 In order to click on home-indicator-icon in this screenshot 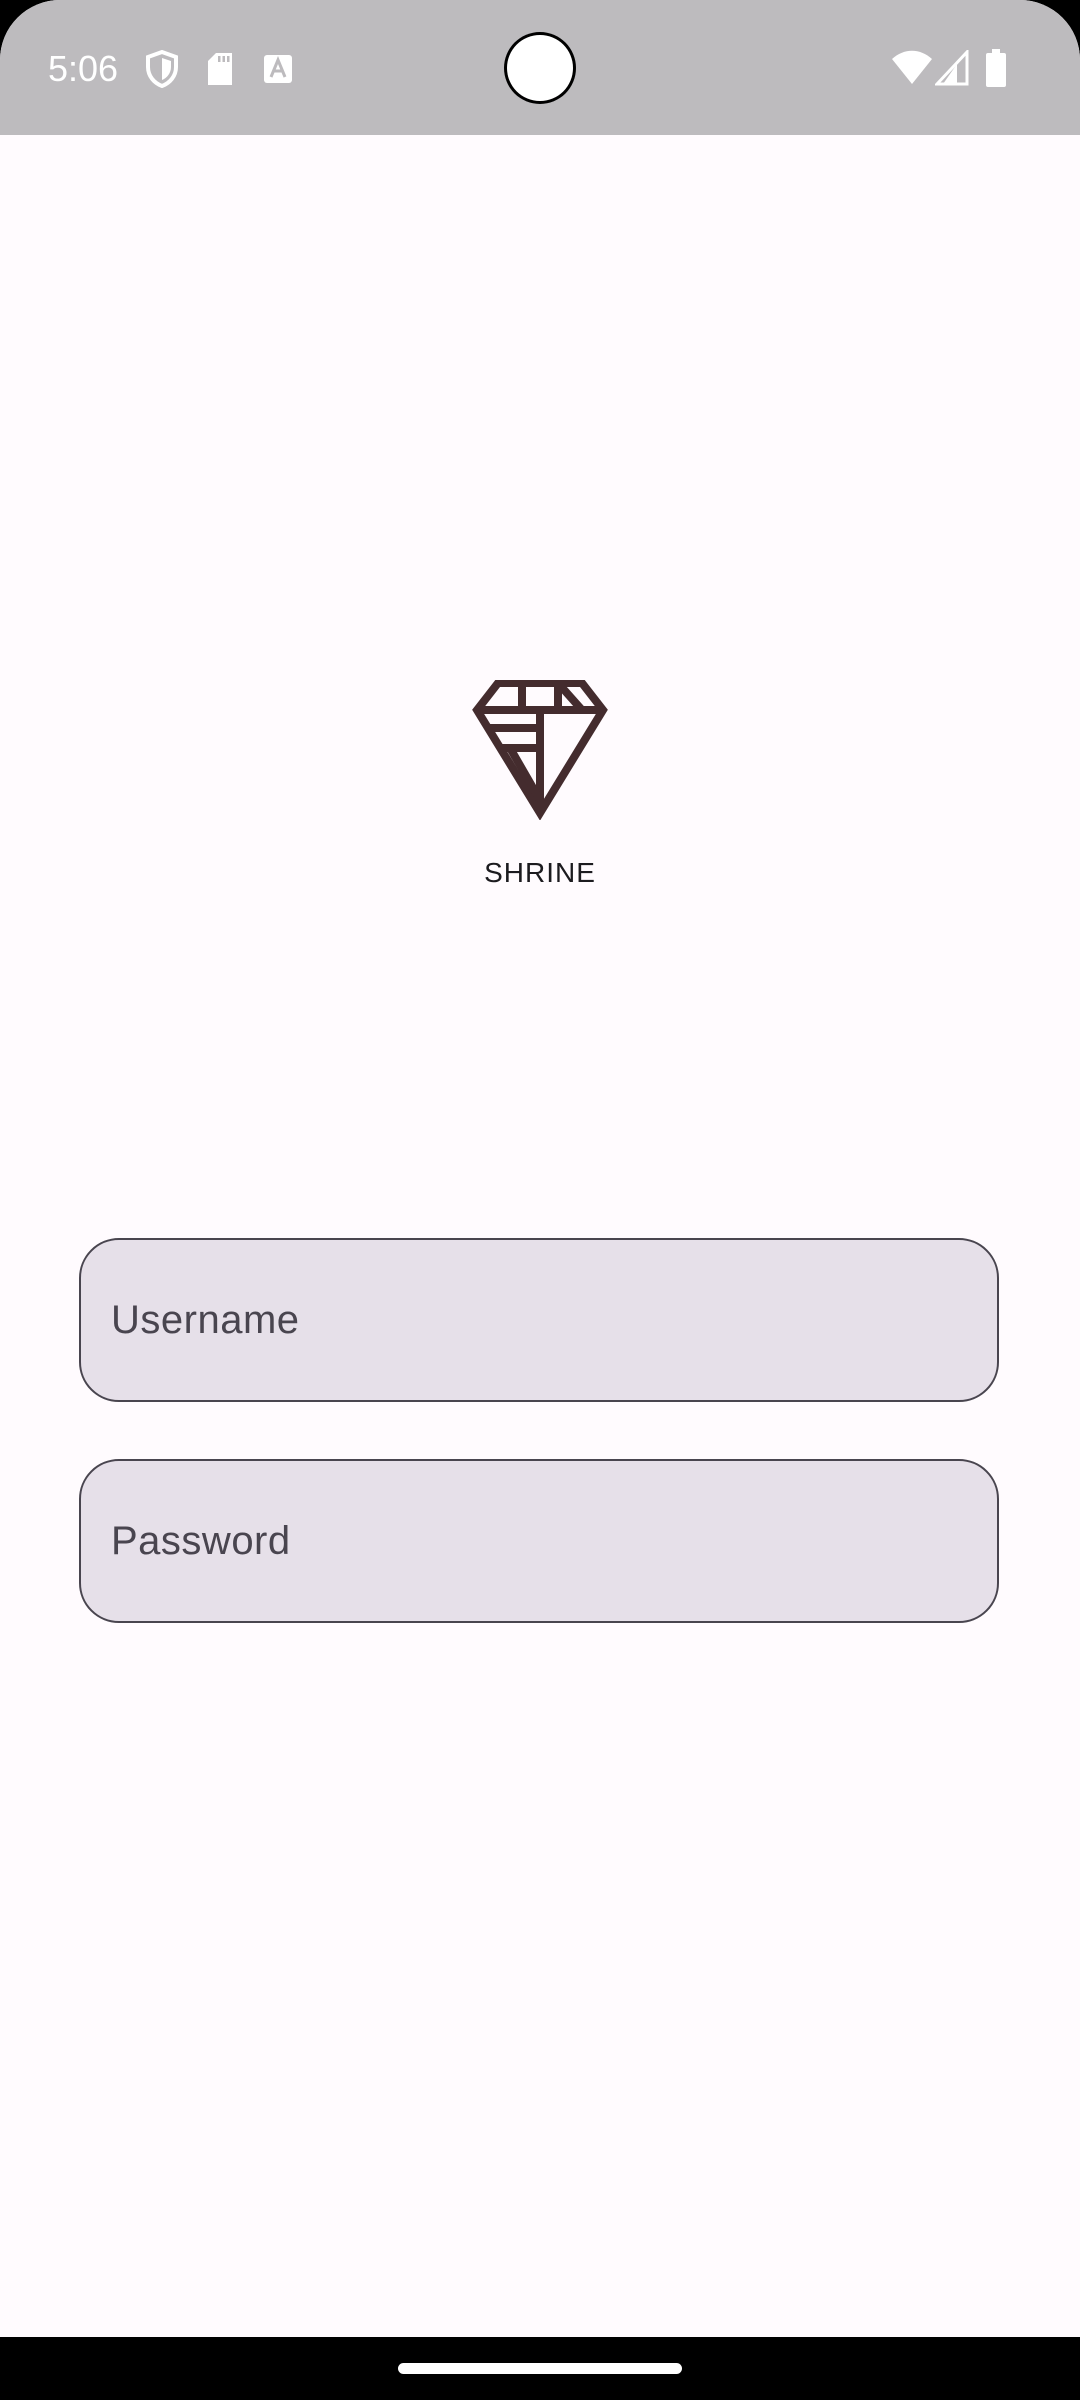, I will do `click(540, 2368)`.